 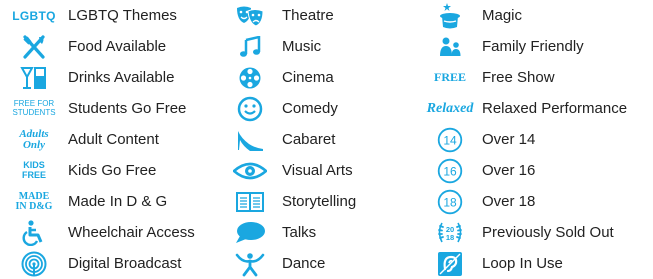 What do you see at coordinates (318, 232) in the screenshot?
I see `legend-item-talks: Talks` at bounding box center [318, 232].